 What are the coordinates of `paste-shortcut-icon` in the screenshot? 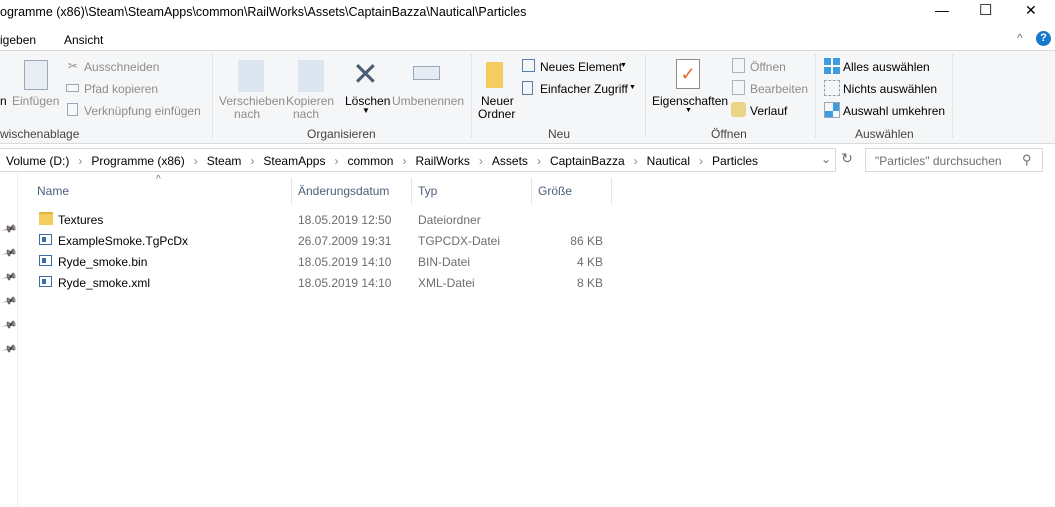 It's located at (72, 109).